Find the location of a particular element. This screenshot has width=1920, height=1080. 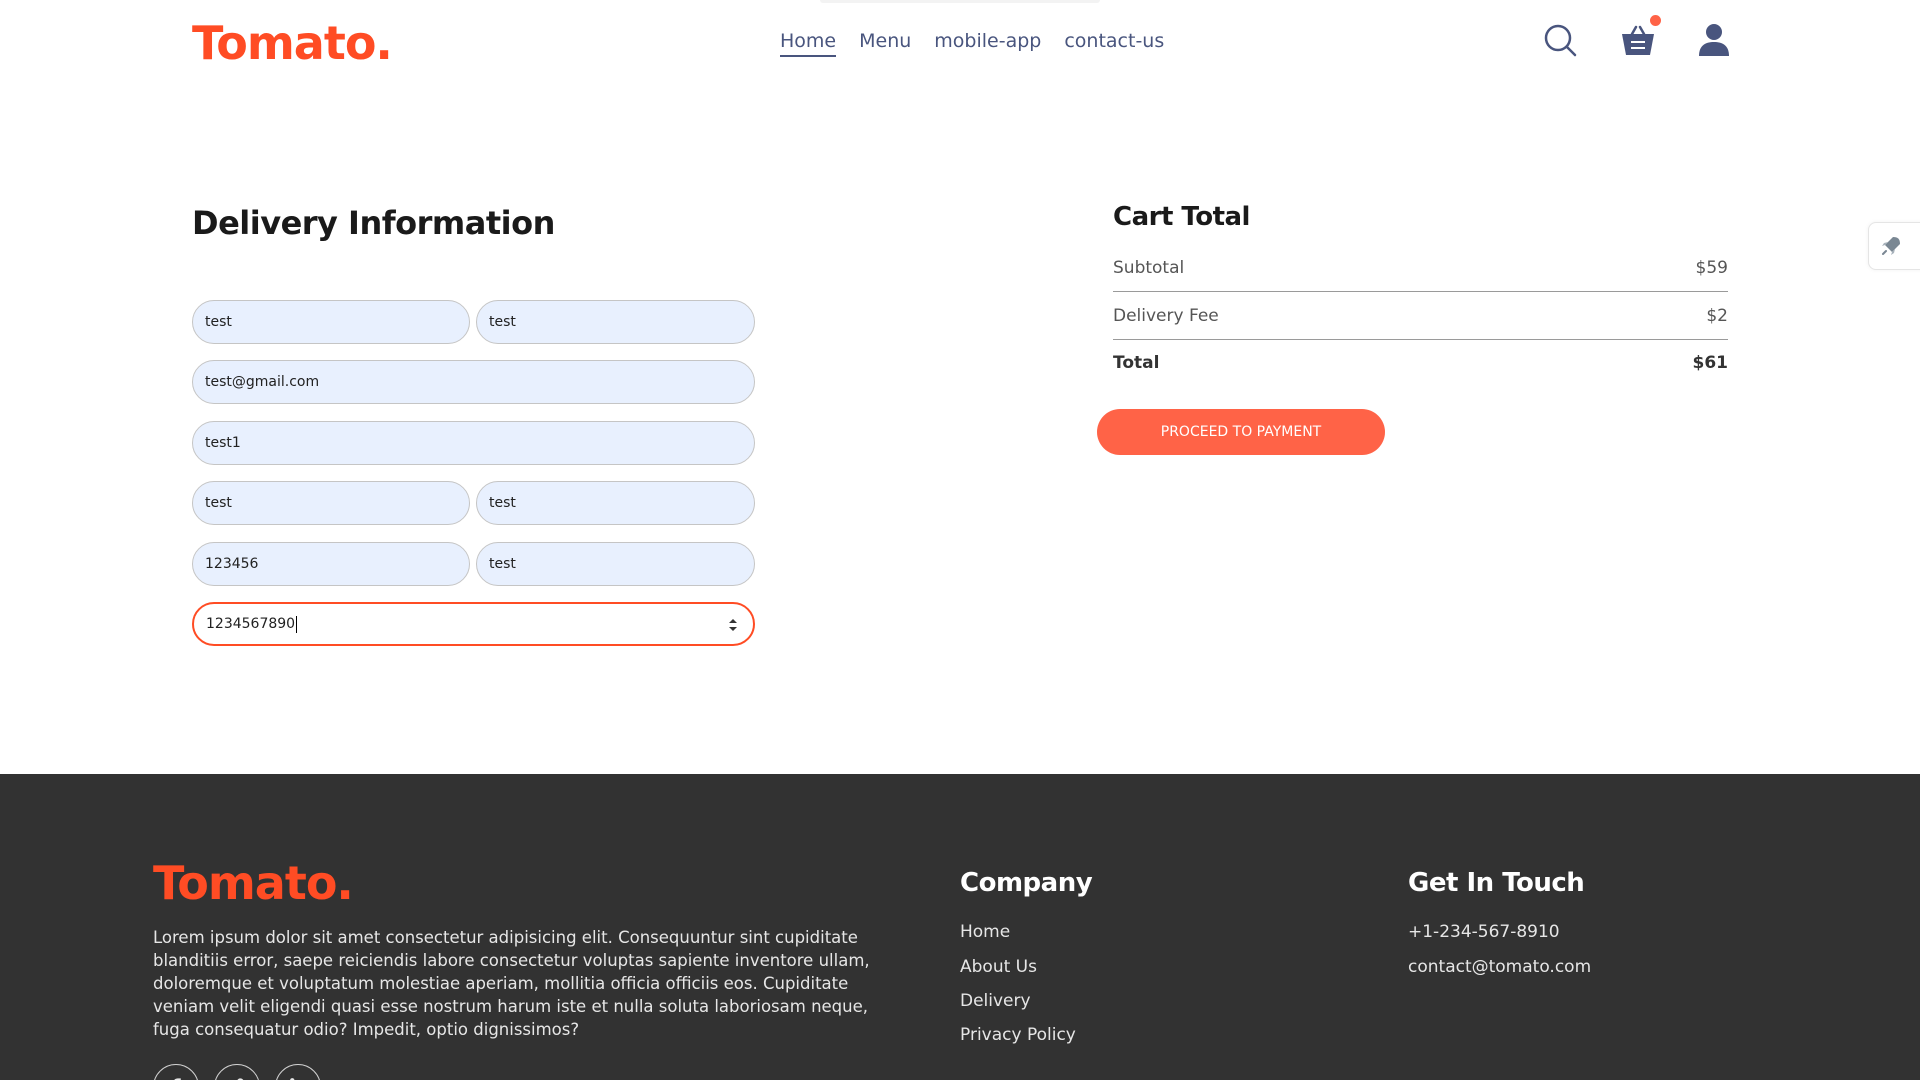

phone-value: 1234567890 is located at coordinates (251, 624).